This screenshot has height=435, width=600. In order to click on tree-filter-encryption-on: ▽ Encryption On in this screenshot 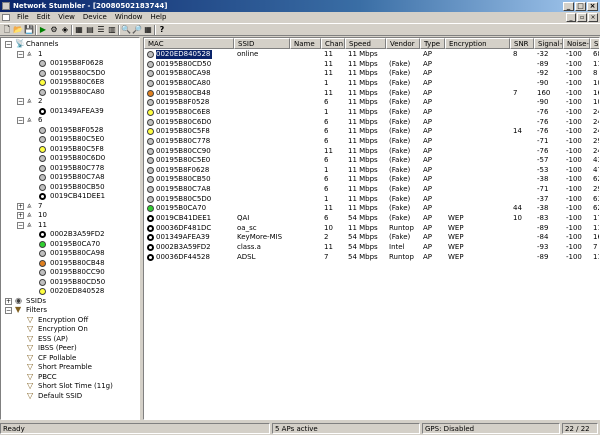, I will do `click(70, 329)`.